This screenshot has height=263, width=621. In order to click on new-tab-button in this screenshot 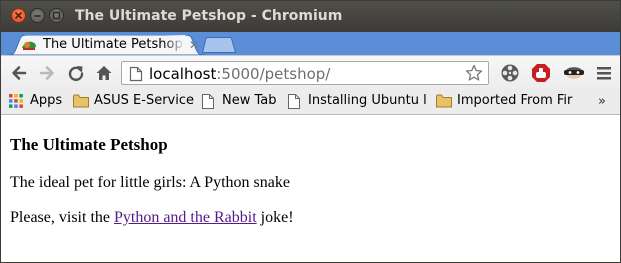, I will do `click(219, 45)`.